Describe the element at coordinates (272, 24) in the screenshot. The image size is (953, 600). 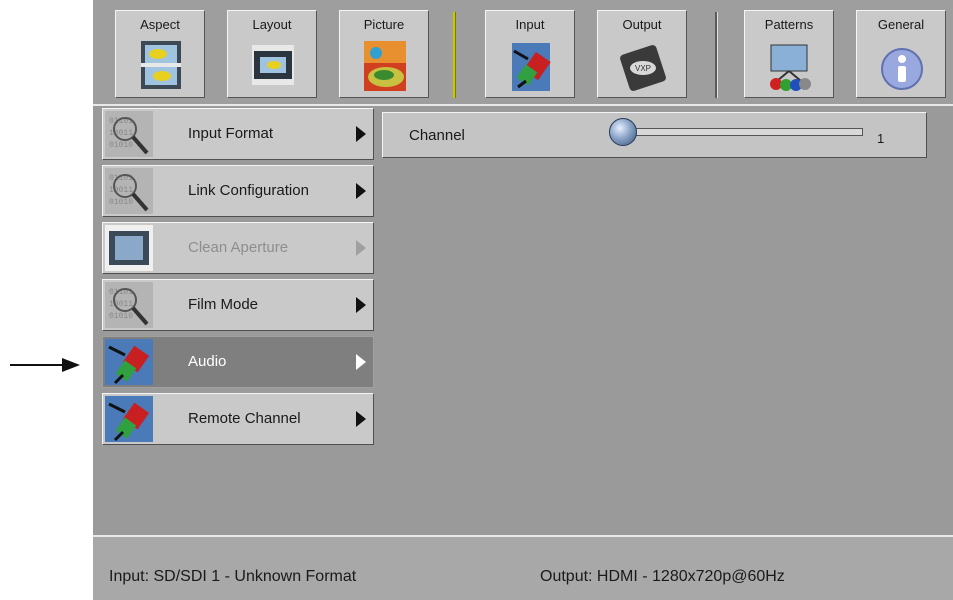
I see `toolbar-label: Layout` at that location.